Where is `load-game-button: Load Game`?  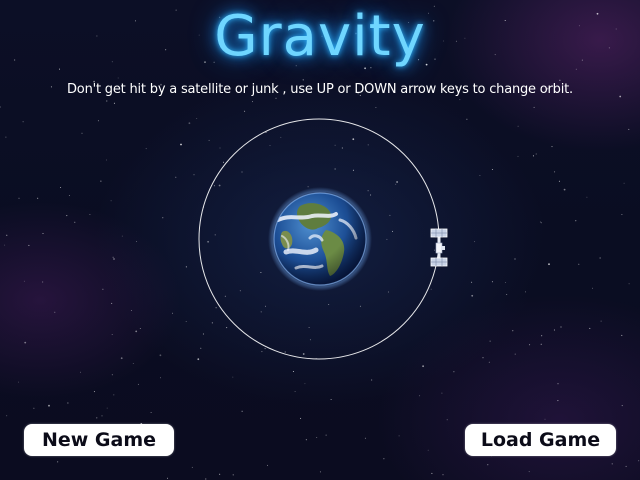 load-game-button: Load Game is located at coordinates (540, 440).